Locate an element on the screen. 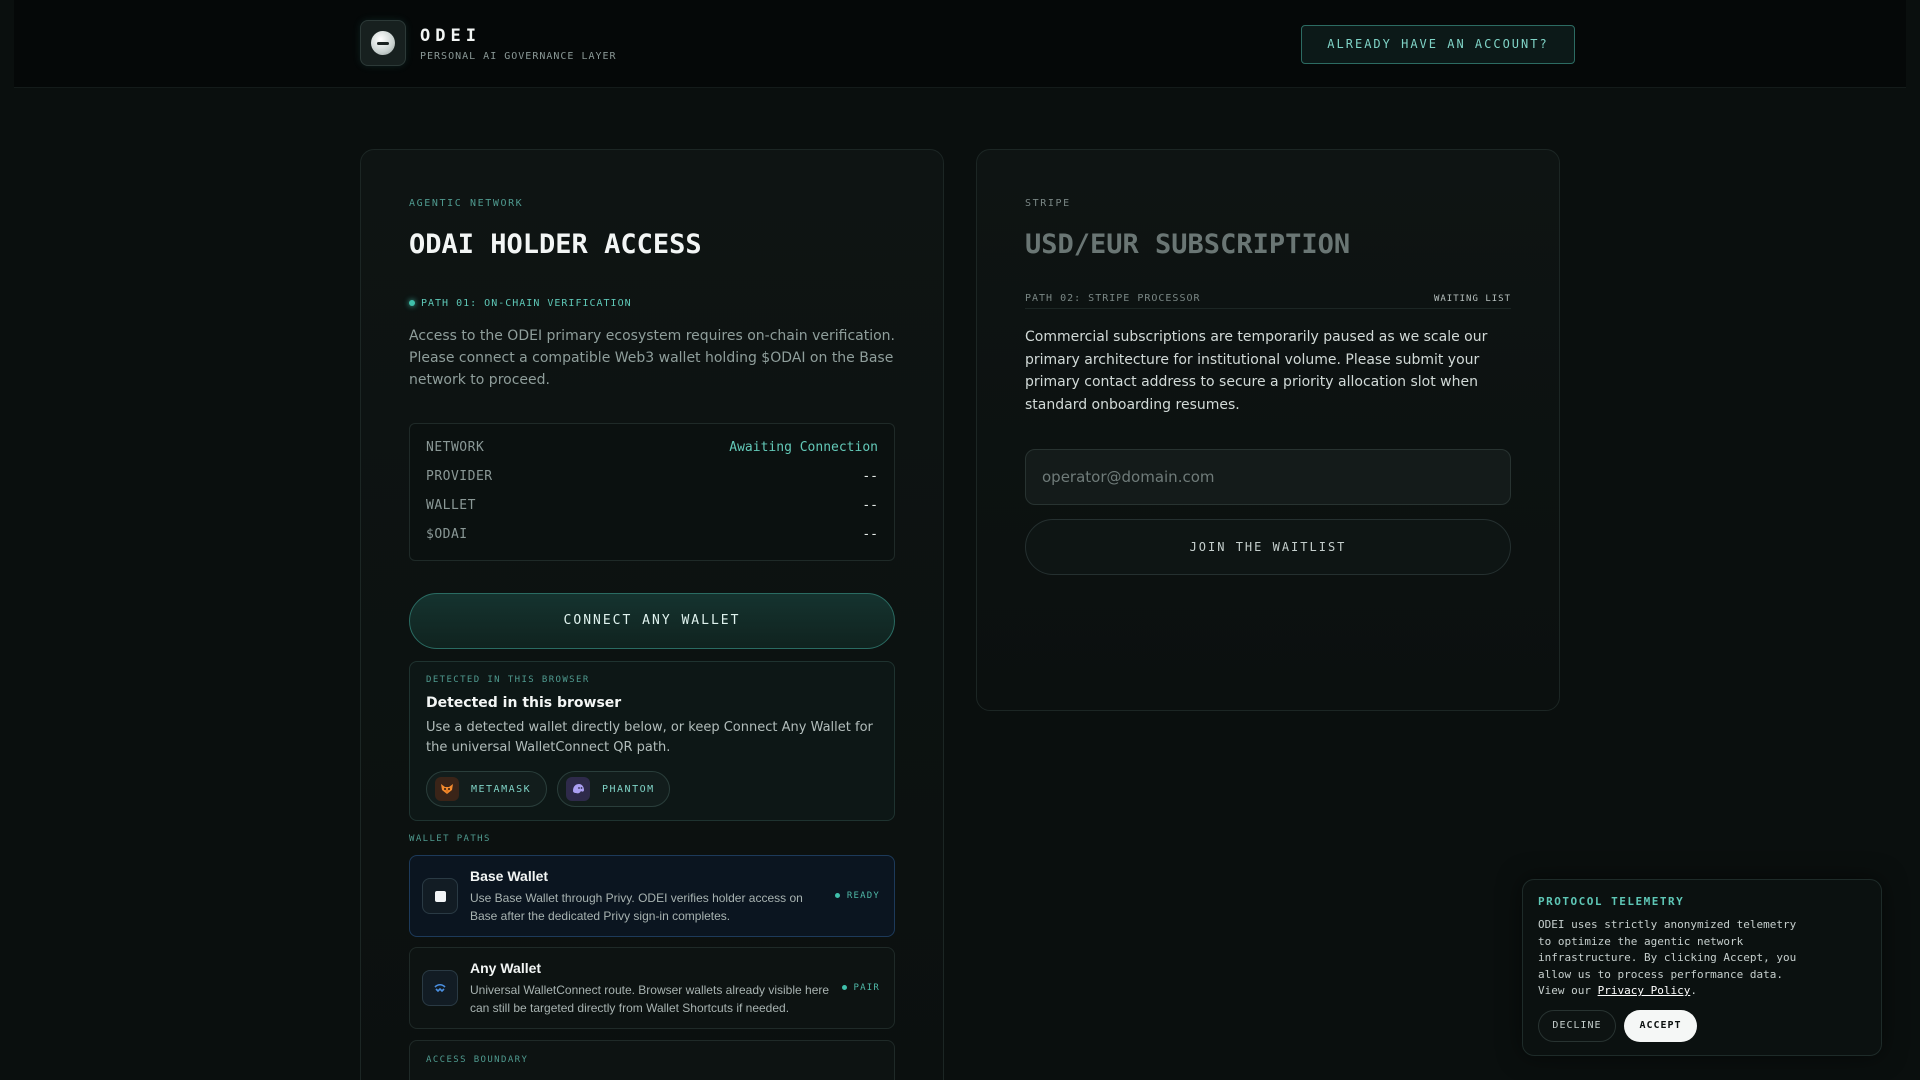 This screenshot has width=1920, height=1080. status-row-wallet: WALLET -- is located at coordinates (652, 508).